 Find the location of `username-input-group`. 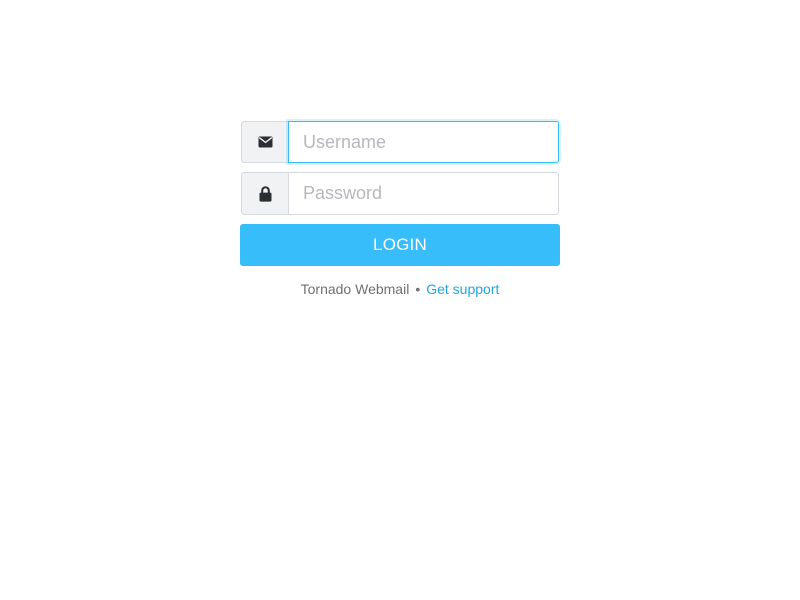

username-input-group is located at coordinates (400, 142).